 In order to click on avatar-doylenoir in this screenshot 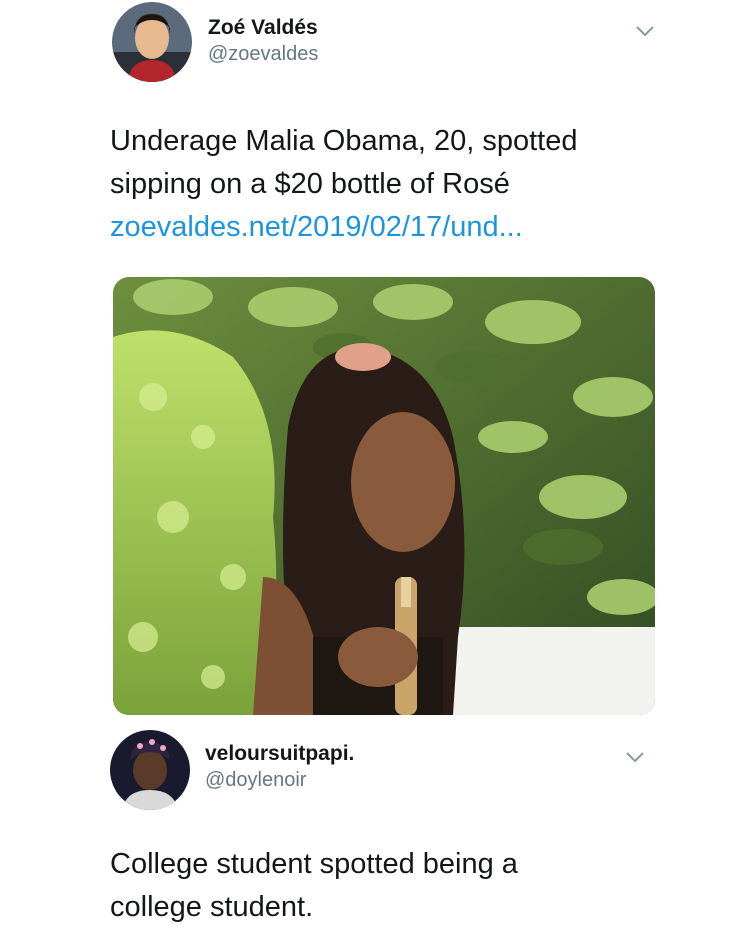, I will do `click(150, 770)`.